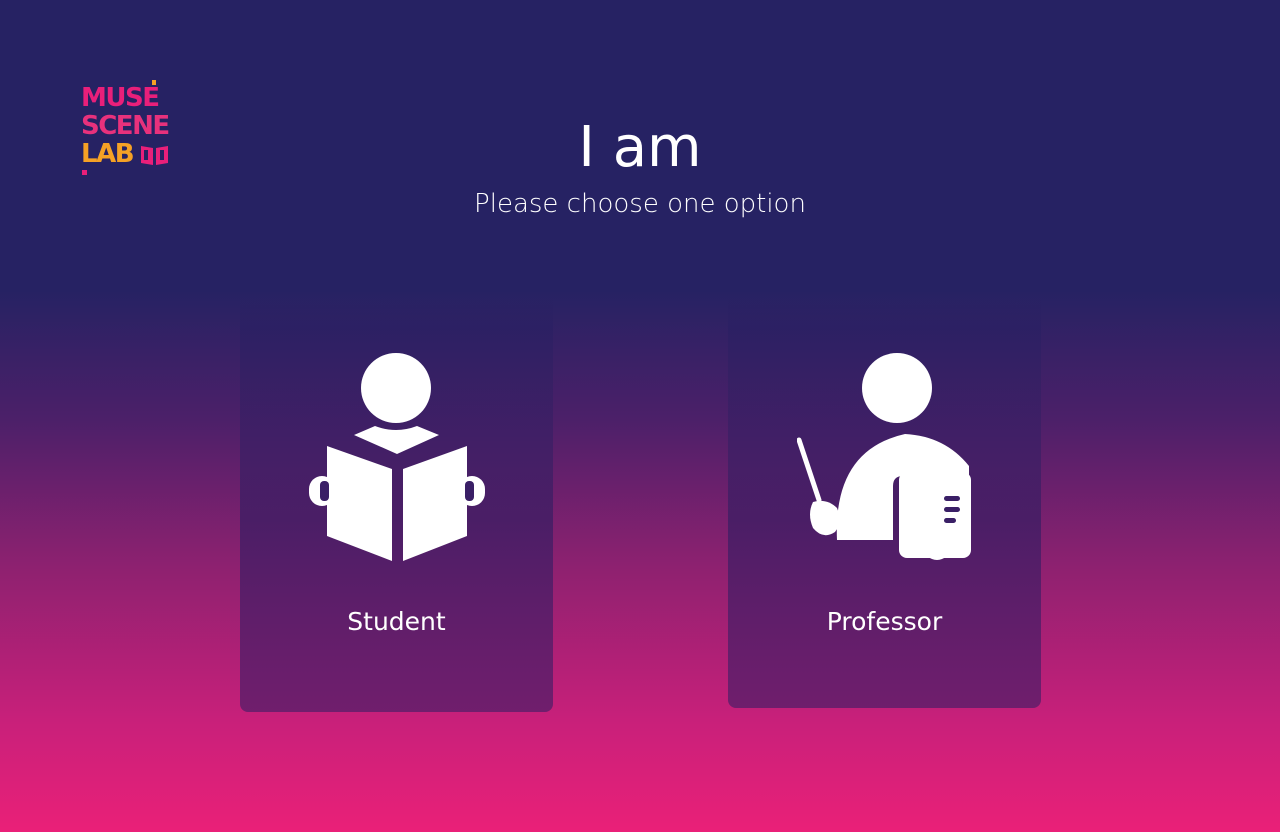  Describe the element at coordinates (640, 204) in the screenshot. I see `page-subtitle: Please choose one option` at that location.